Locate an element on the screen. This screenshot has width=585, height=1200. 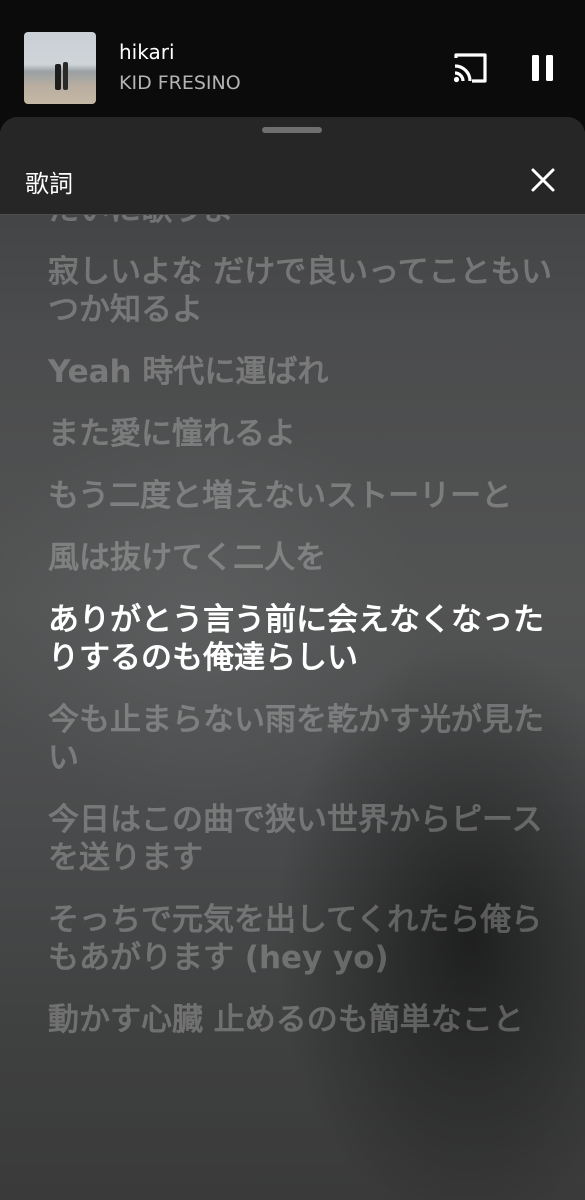
album-art is located at coordinates (60, 68).